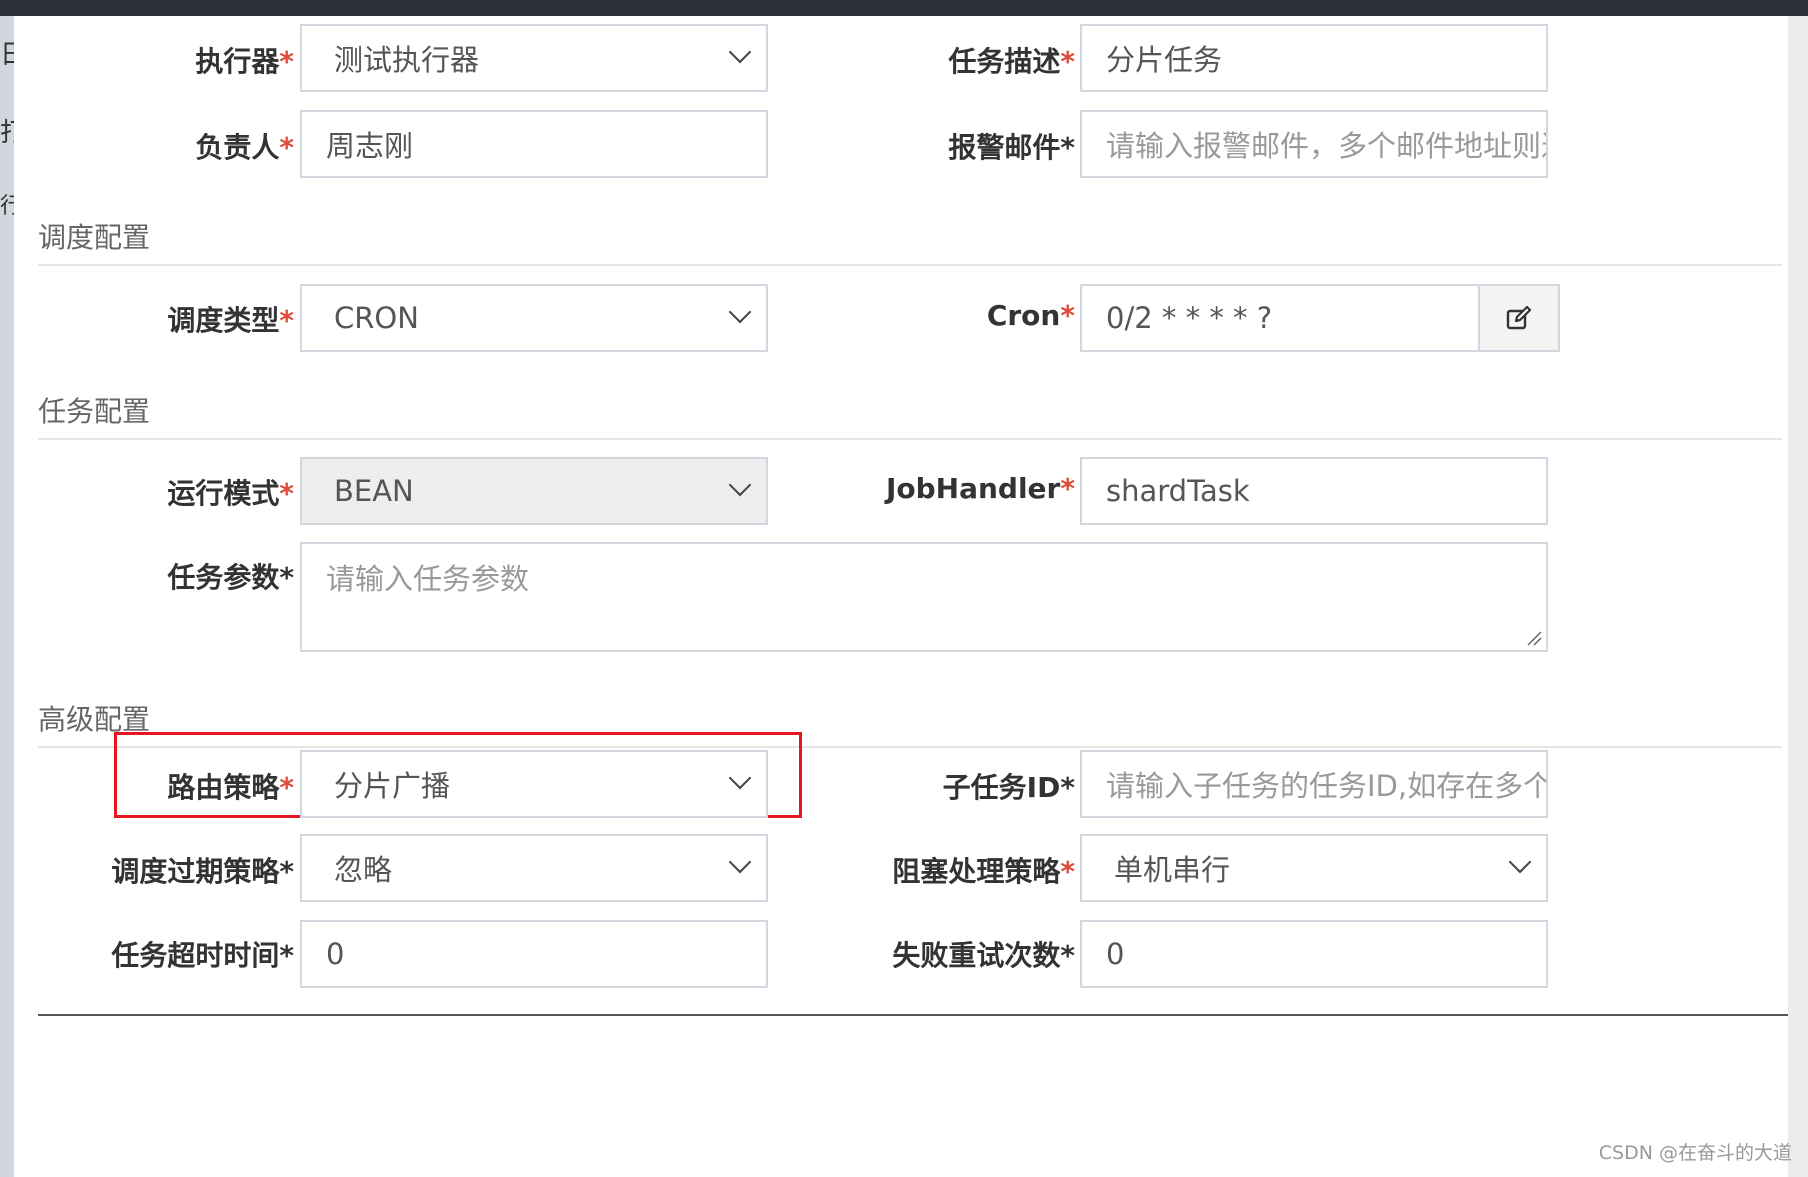  Describe the element at coordinates (1798, 596) in the screenshot. I see `scroll-gutter` at that location.